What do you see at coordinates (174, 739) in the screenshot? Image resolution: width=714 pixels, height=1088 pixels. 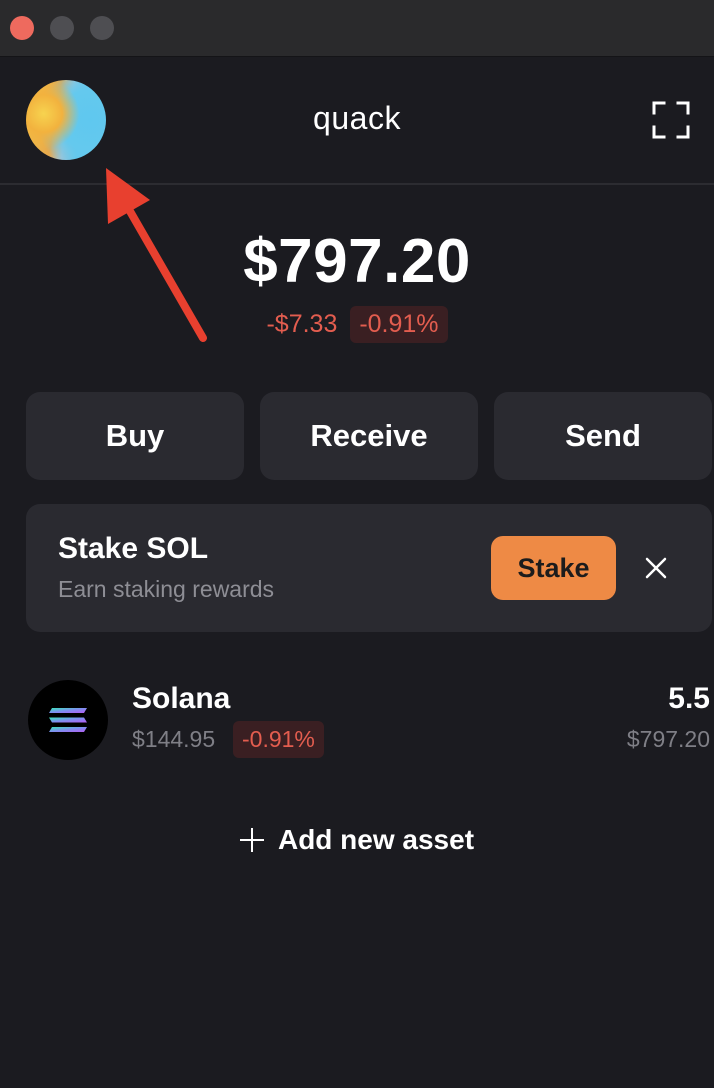 I see `asset-price: $144.95` at bounding box center [174, 739].